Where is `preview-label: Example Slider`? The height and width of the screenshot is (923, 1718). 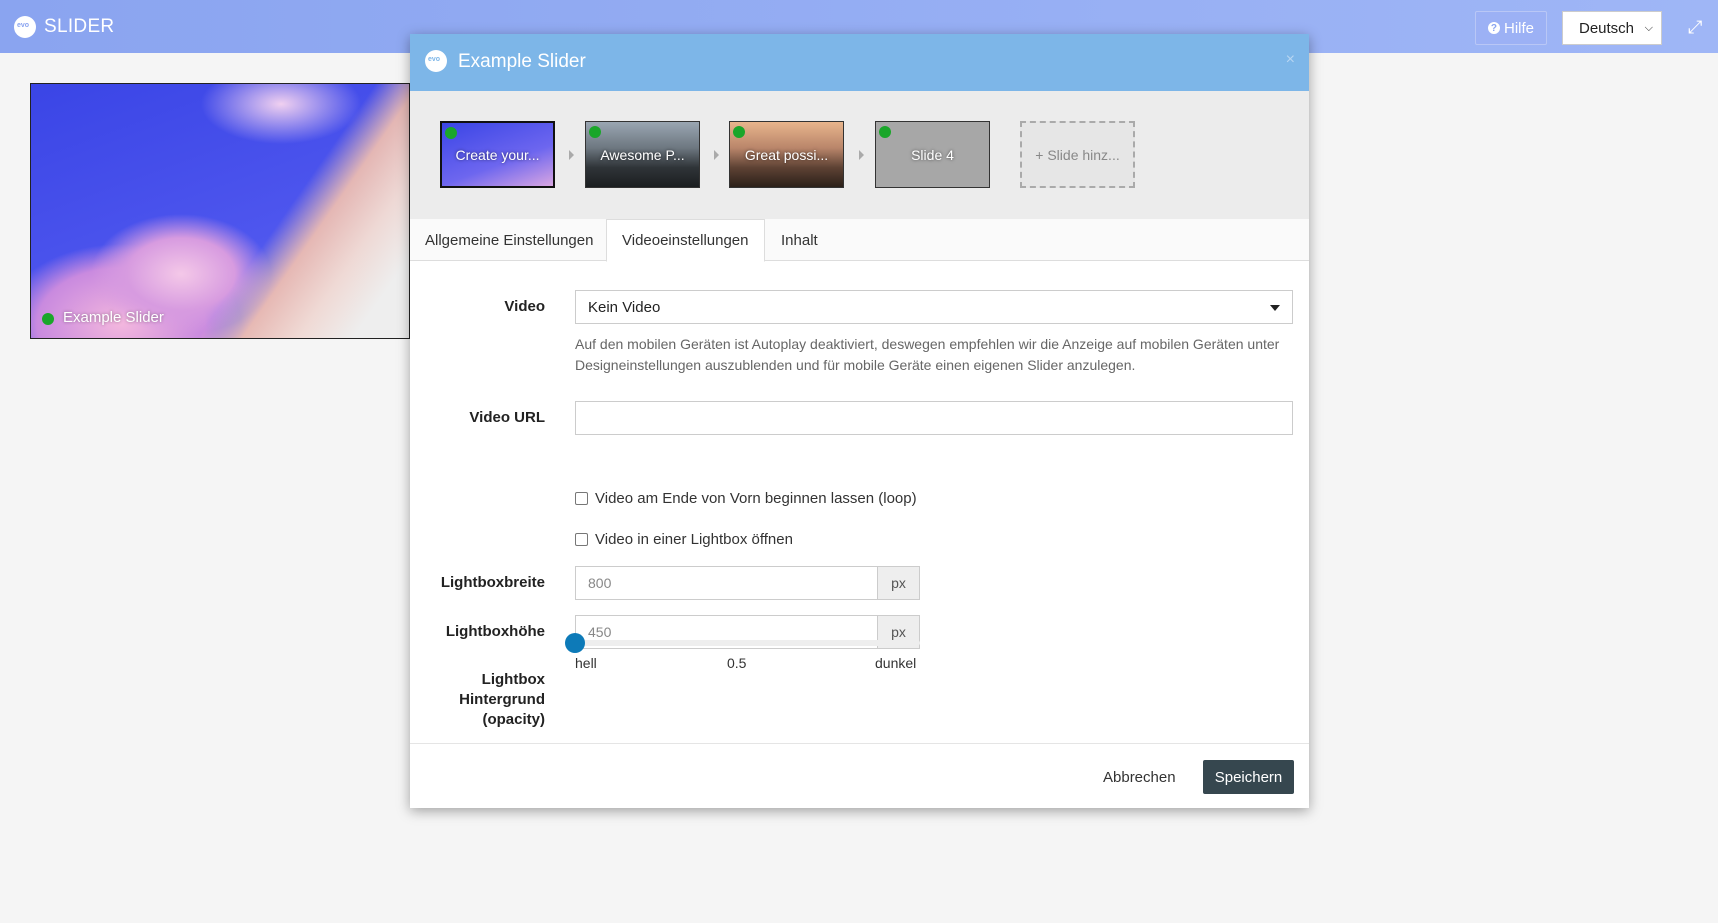
preview-label: Example Slider is located at coordinates (113, 317).